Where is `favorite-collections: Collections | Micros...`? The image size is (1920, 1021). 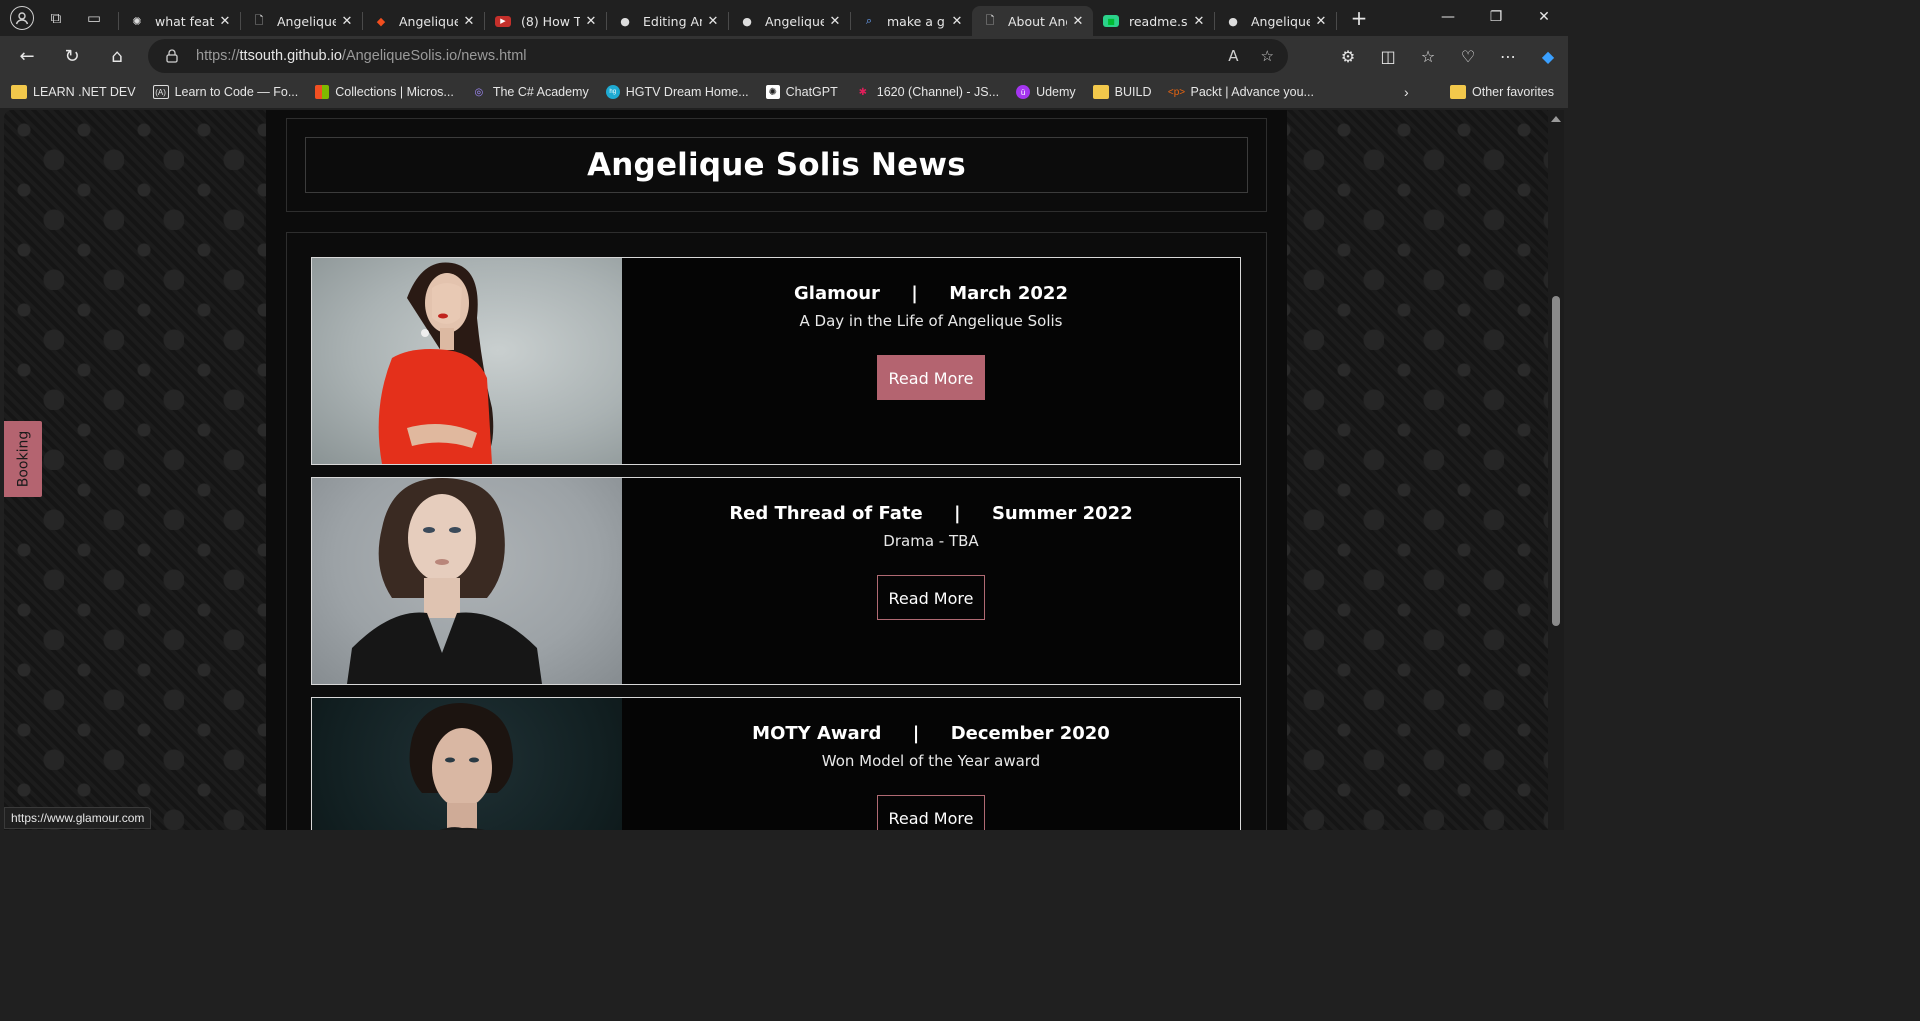 favorite-collections: Collections | Micros... is located at coordinates (384, 92).